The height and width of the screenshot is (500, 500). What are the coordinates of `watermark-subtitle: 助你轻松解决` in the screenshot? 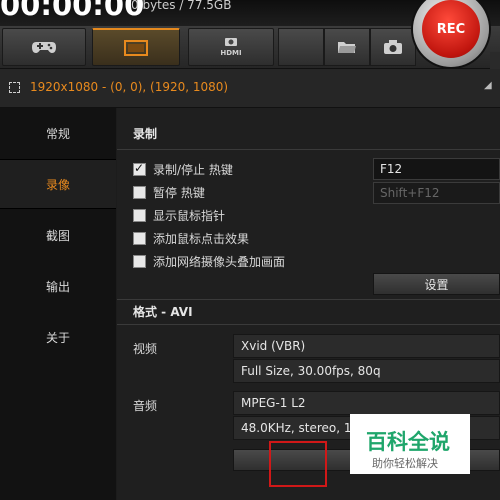 It's located at (405, 463).